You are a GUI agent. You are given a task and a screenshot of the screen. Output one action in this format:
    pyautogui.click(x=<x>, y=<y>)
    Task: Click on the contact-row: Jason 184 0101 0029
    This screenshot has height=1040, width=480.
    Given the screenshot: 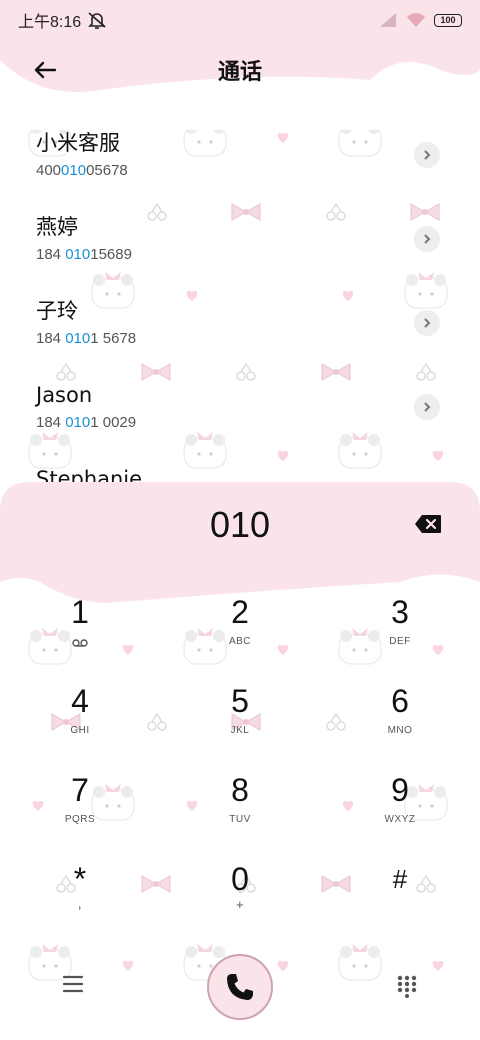 What is the action you would take?
    pyautogui.click(x=240, y=414)
    